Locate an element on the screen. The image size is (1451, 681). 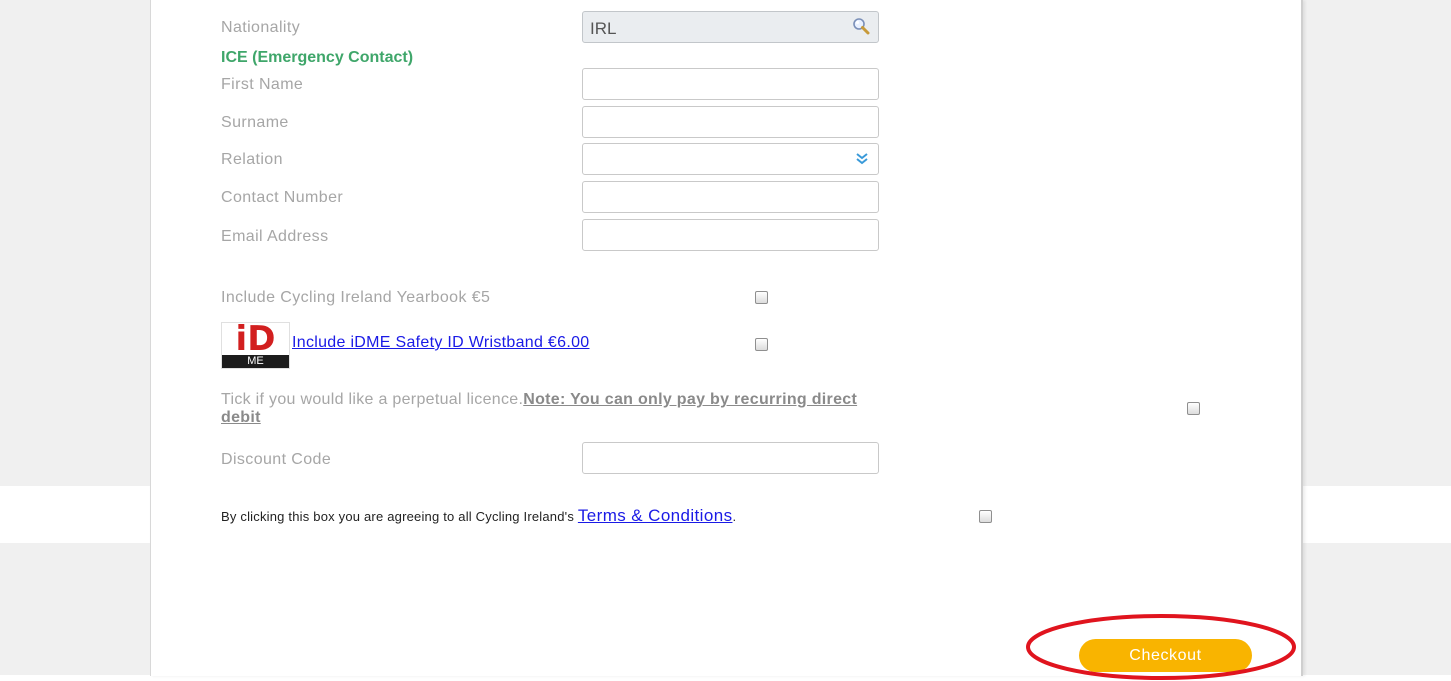
terms-conditions-link: Terms & Conditions is located at coordinates (655, 515).